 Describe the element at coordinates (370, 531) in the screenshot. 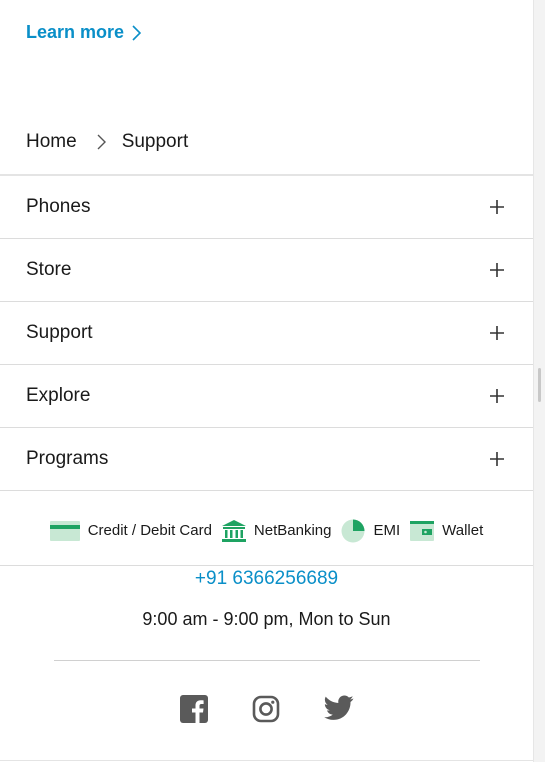

I see `payment-emi: EMI` at that location.